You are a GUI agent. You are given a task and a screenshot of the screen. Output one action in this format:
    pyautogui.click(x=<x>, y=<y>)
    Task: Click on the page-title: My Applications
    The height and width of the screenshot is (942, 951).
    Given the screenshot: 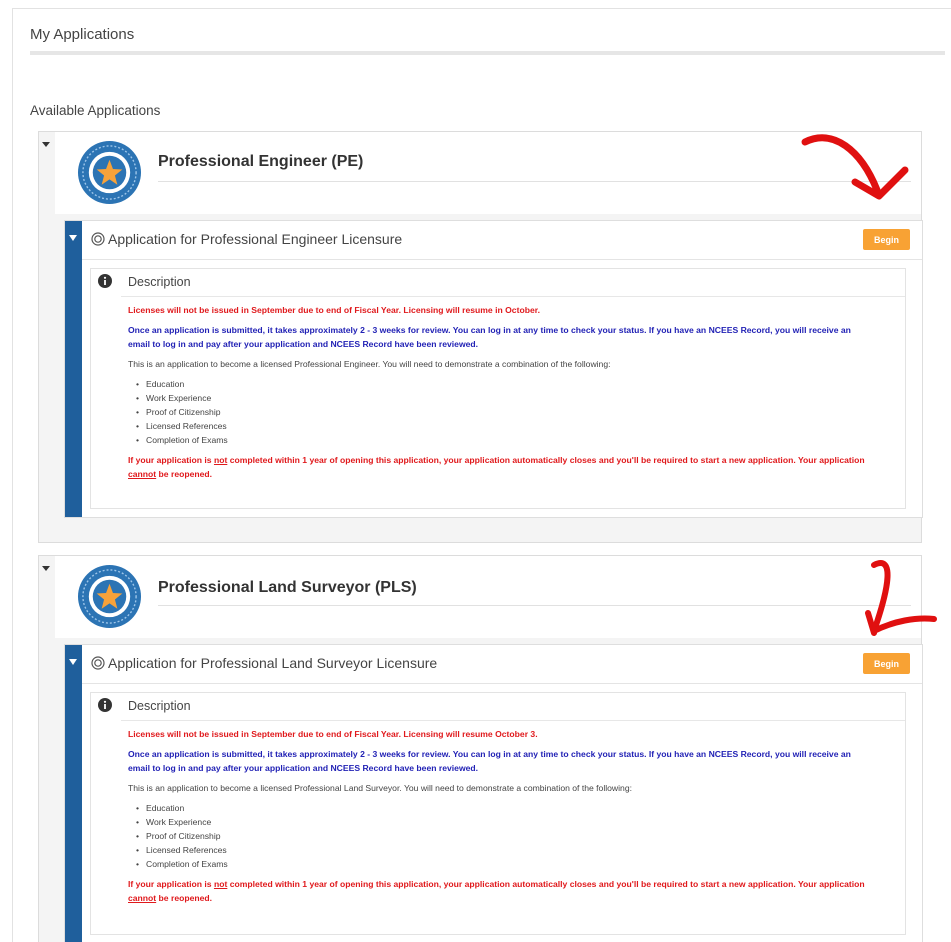 What is the action you would take?
    pyautogui.click(x=82, y=34)
    